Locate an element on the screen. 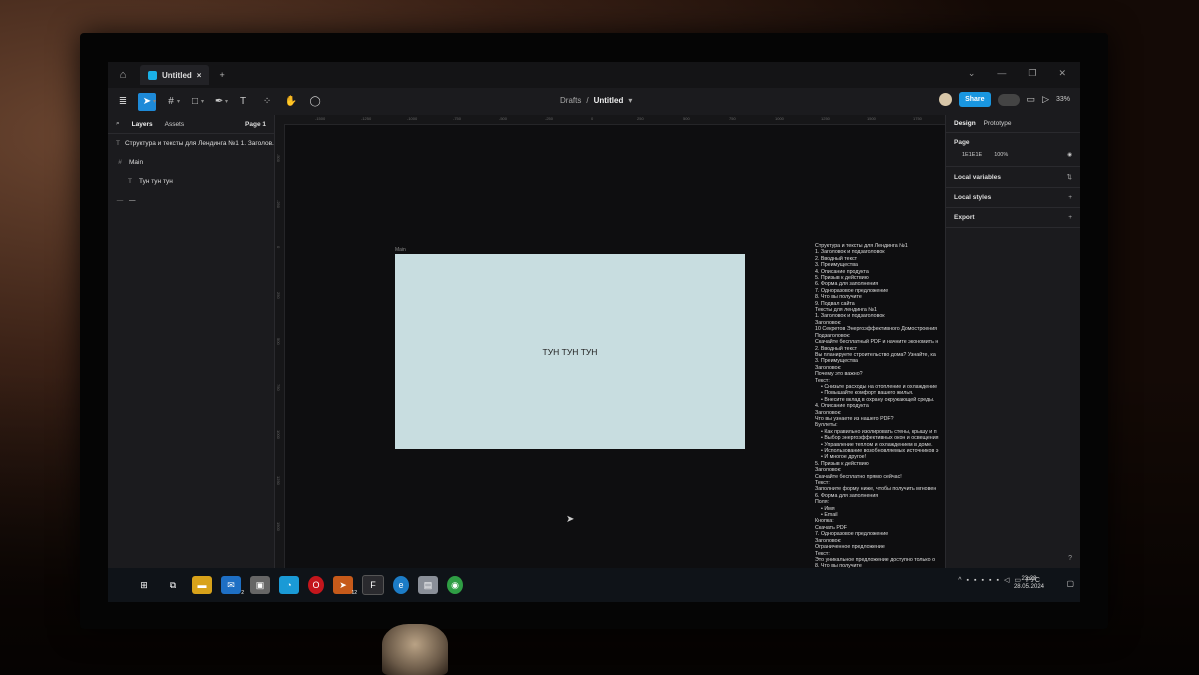 The width and height of the screenshot is (1199, 675). breadcrumb-file: Untitled is located at coordinates (609, 100).